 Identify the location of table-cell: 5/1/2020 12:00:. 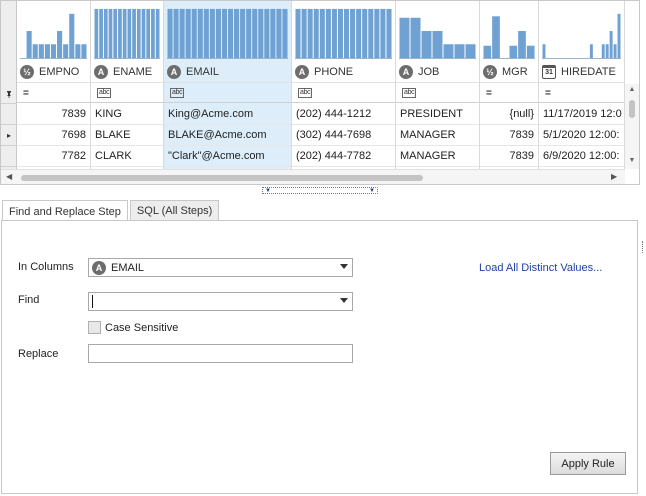
(581, 135).